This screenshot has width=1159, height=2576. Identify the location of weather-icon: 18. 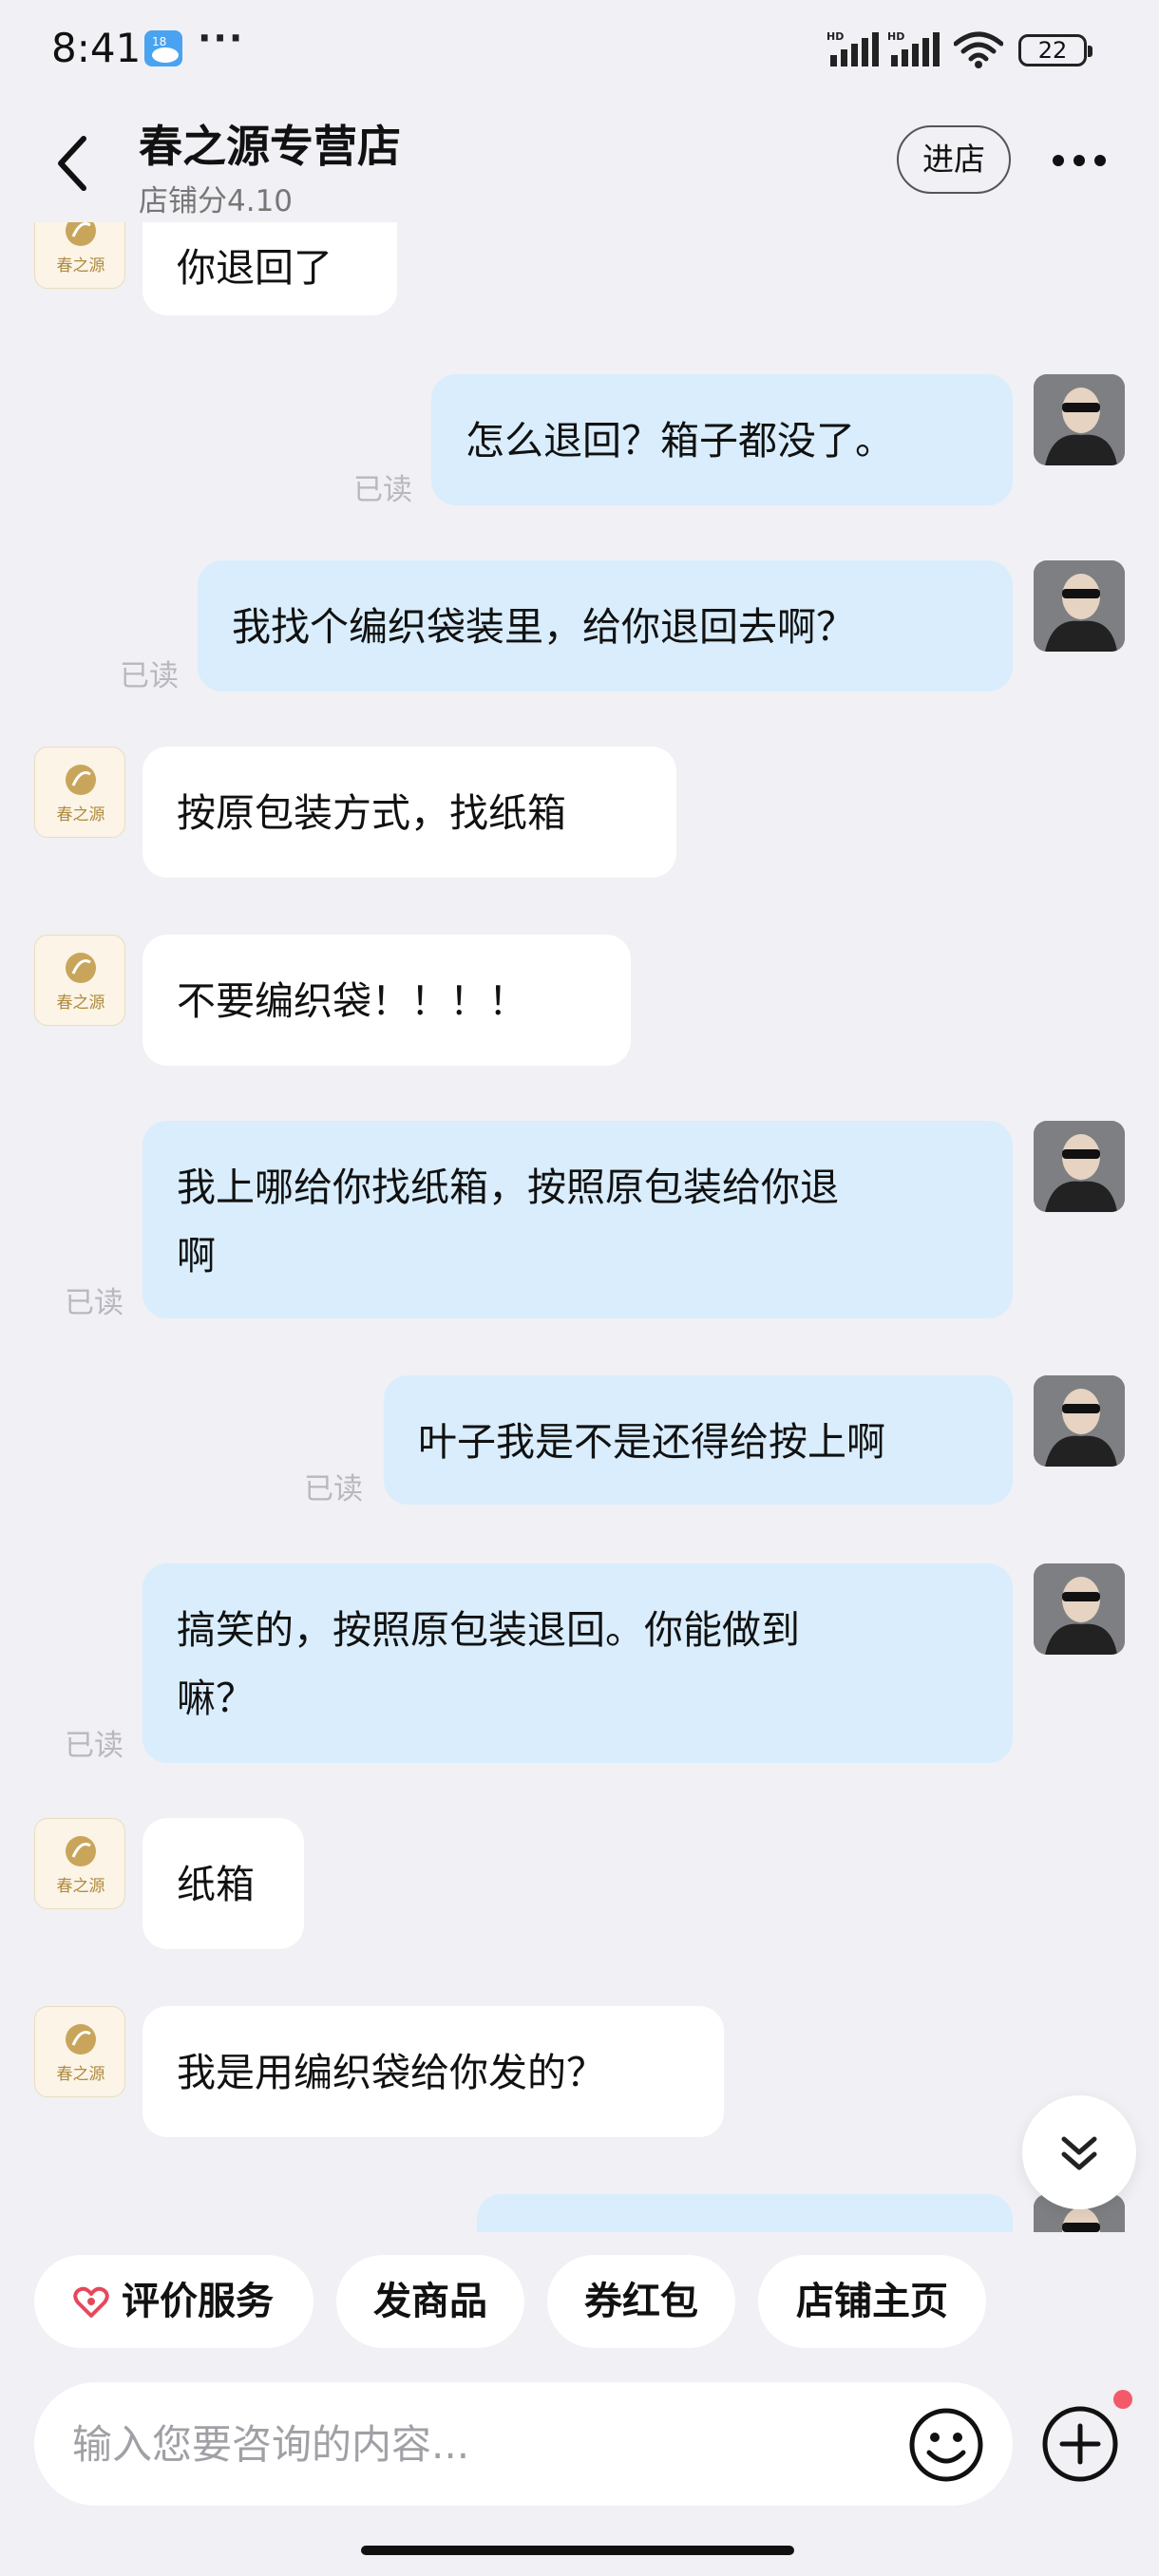
(163, 48).